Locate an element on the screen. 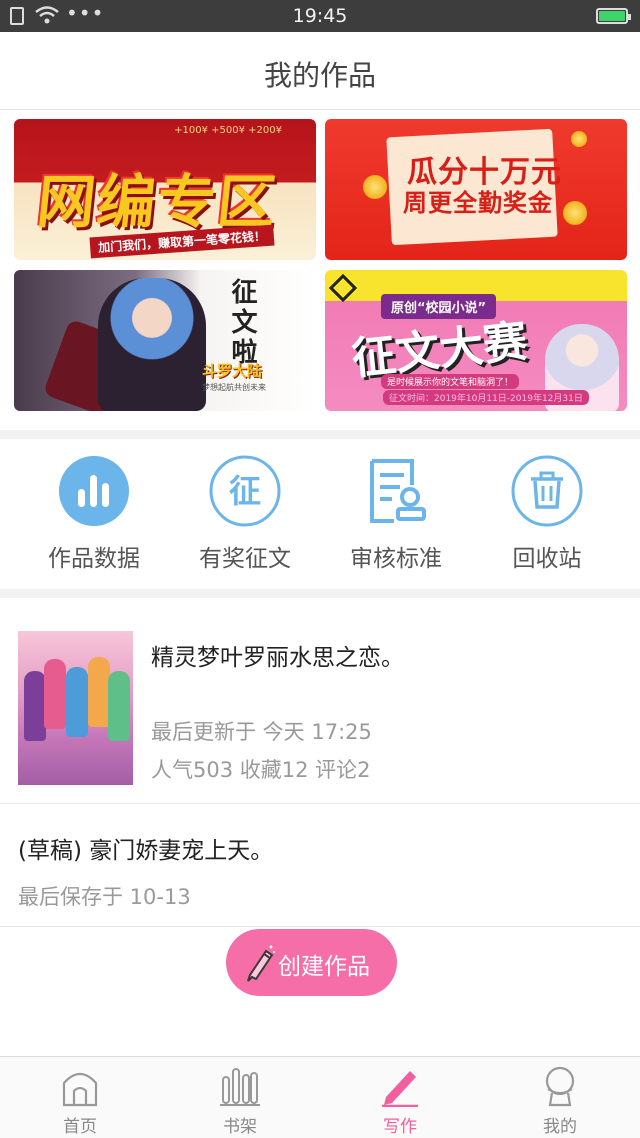  battery-icon is located at coordinates (613, 16).